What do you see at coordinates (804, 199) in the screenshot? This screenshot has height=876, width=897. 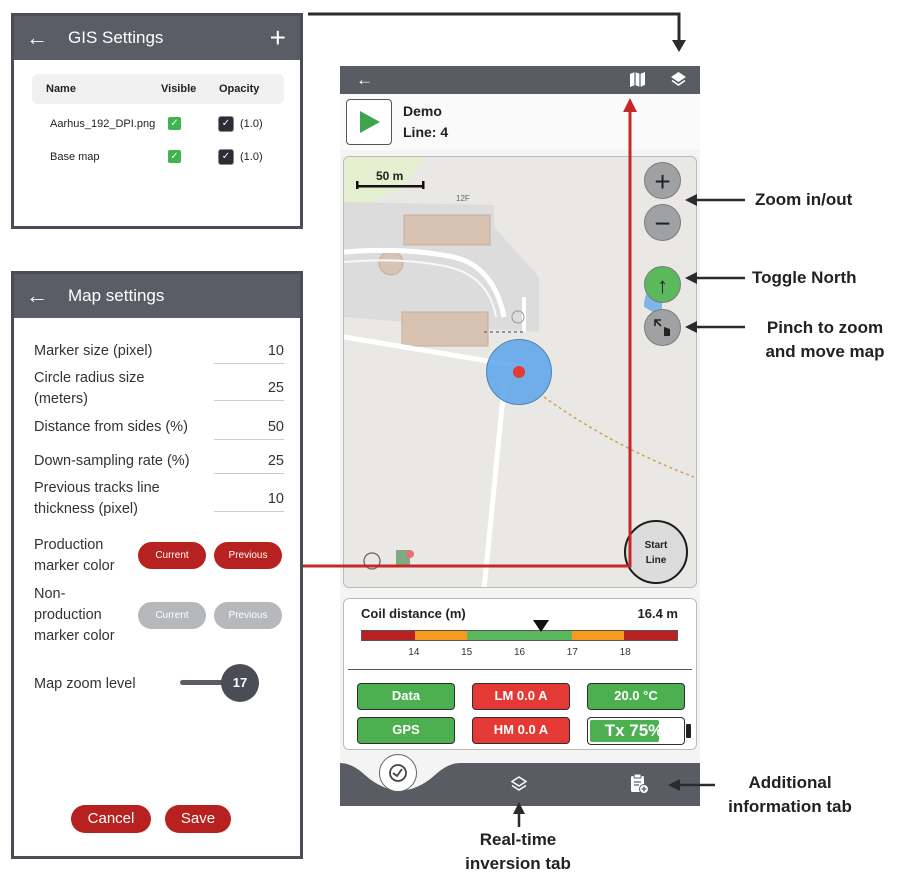 I see `annotation-zoom: Zoom in/out` at bounding box center [804, 199].